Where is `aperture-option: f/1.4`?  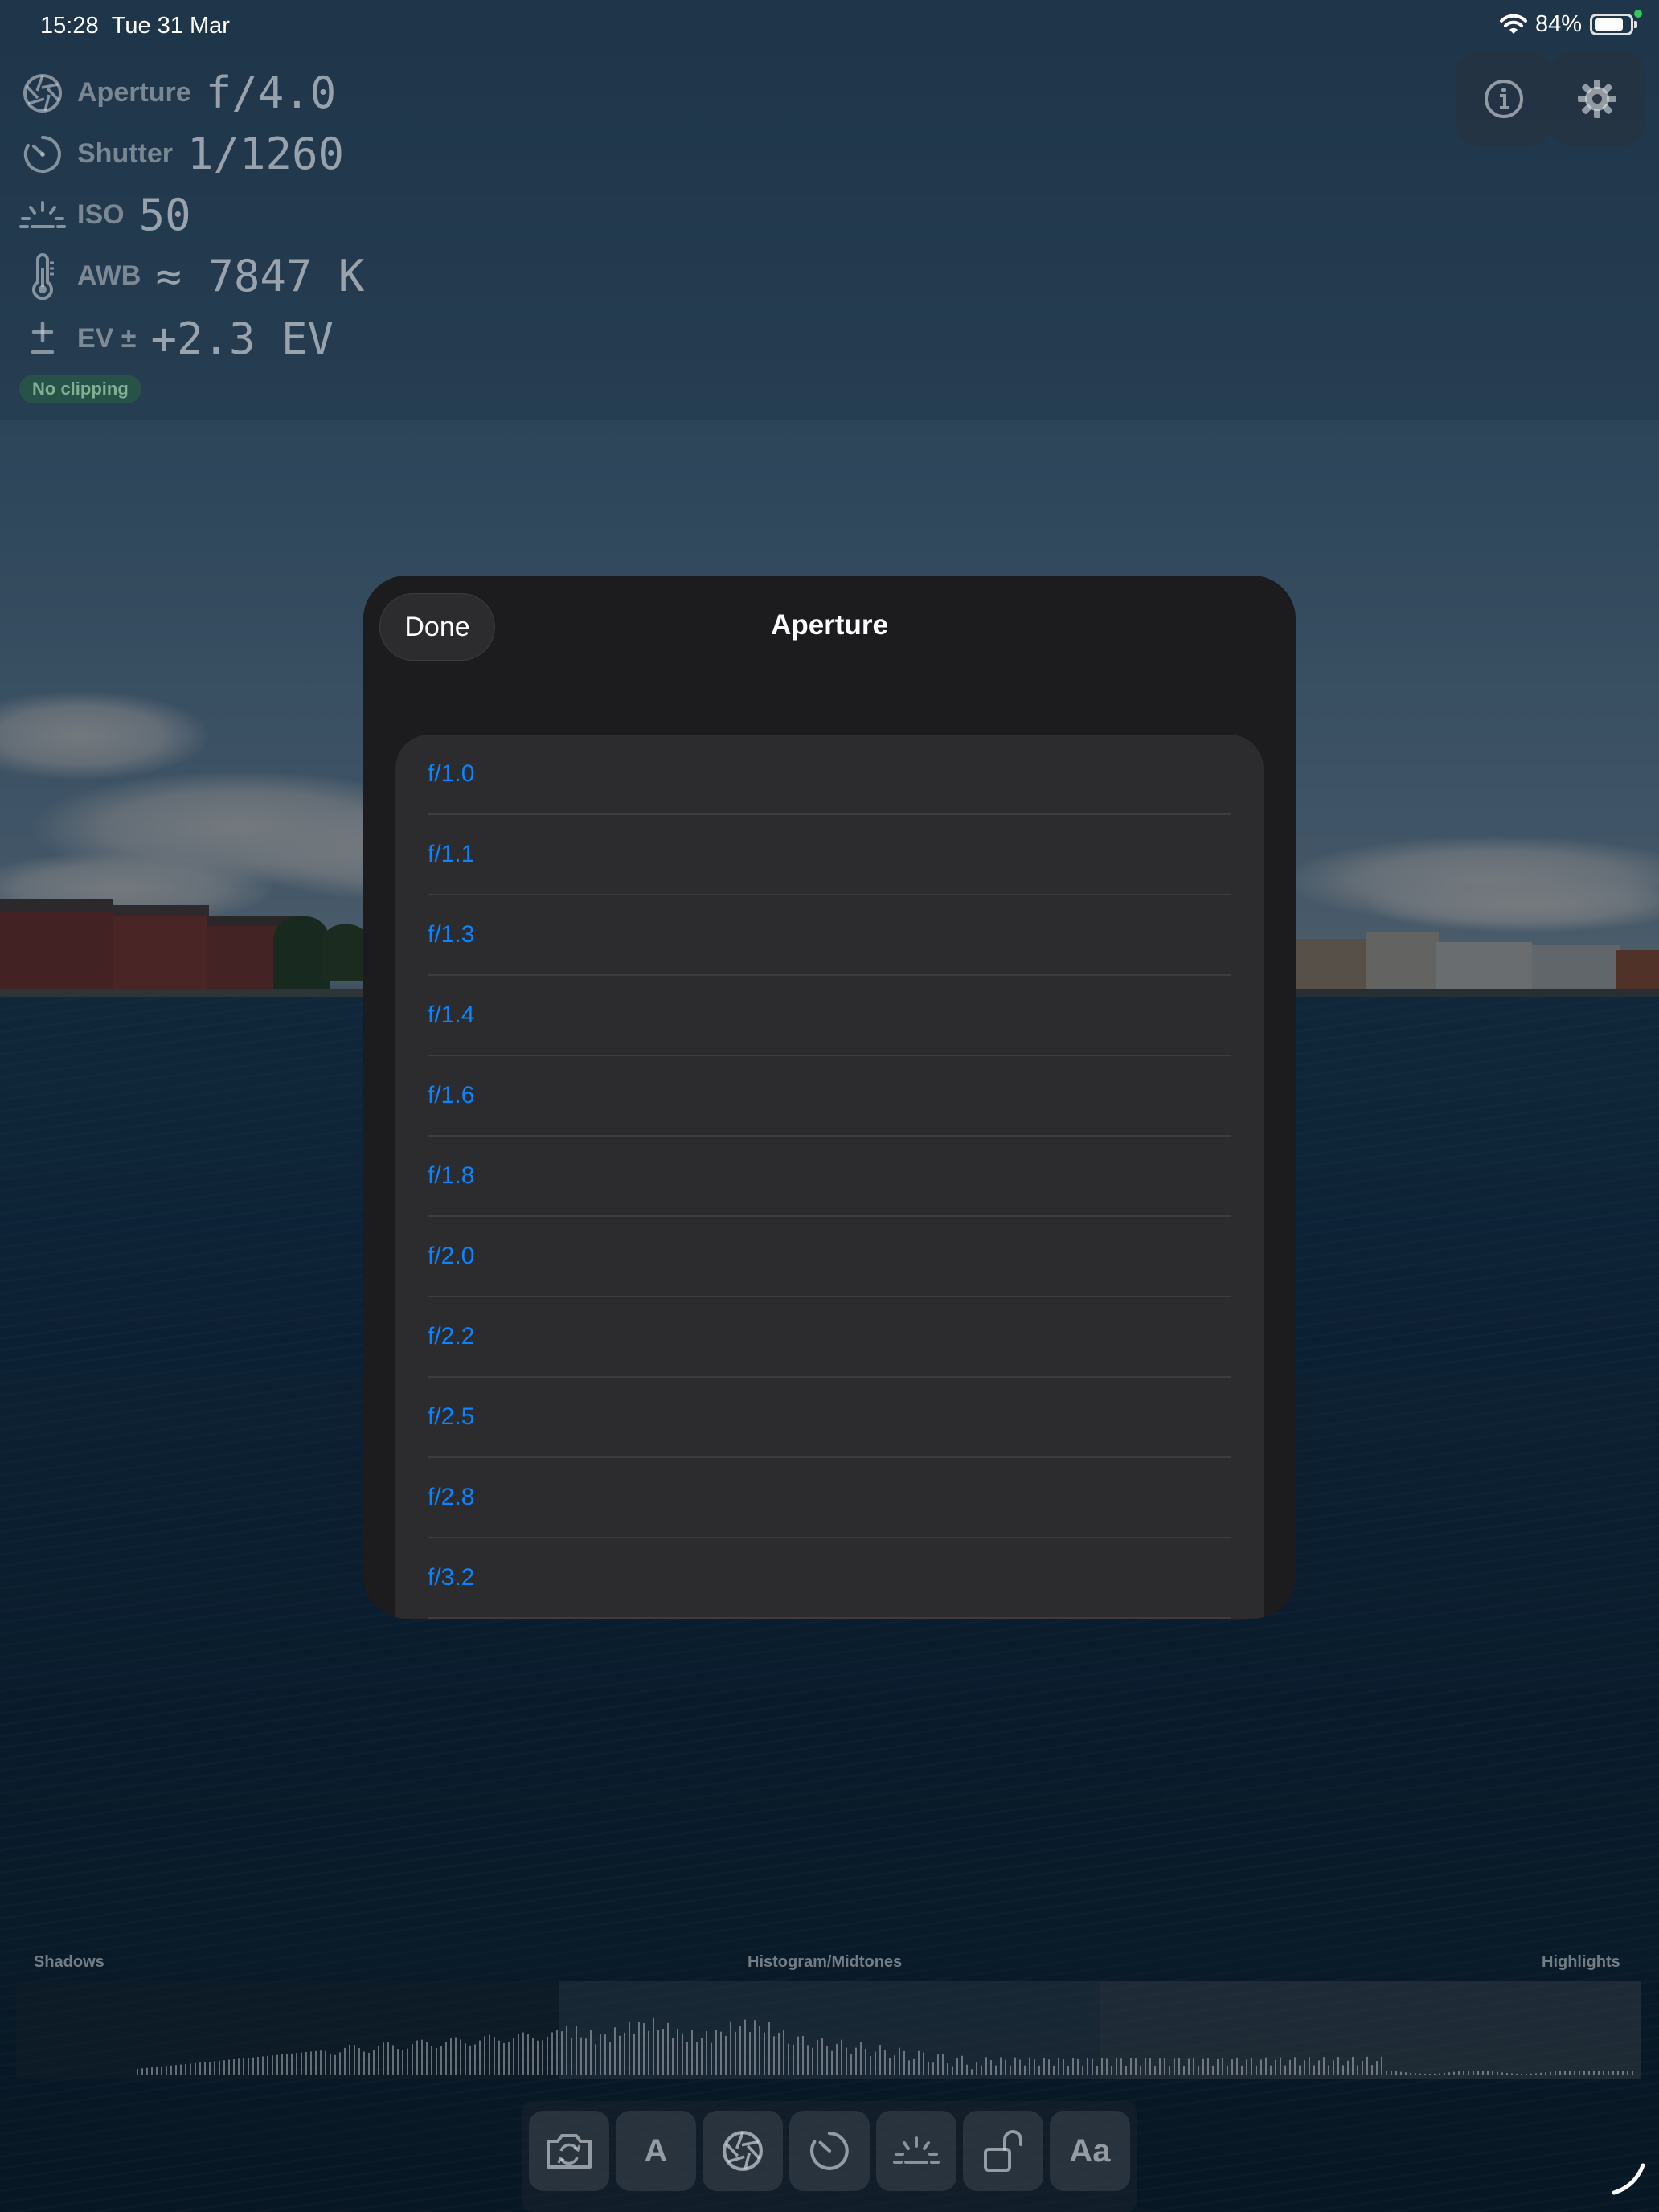 aperture-option: f/1.4 is located at coordinates (829, 1016).